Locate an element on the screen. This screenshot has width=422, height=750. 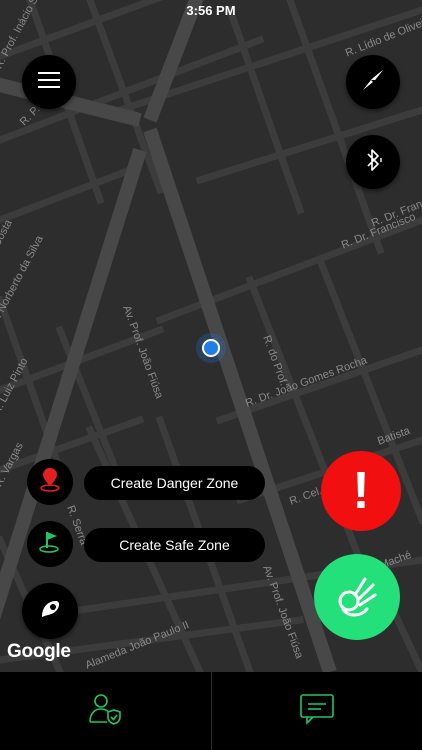
chat-icon is located at coordinates (317, 711).